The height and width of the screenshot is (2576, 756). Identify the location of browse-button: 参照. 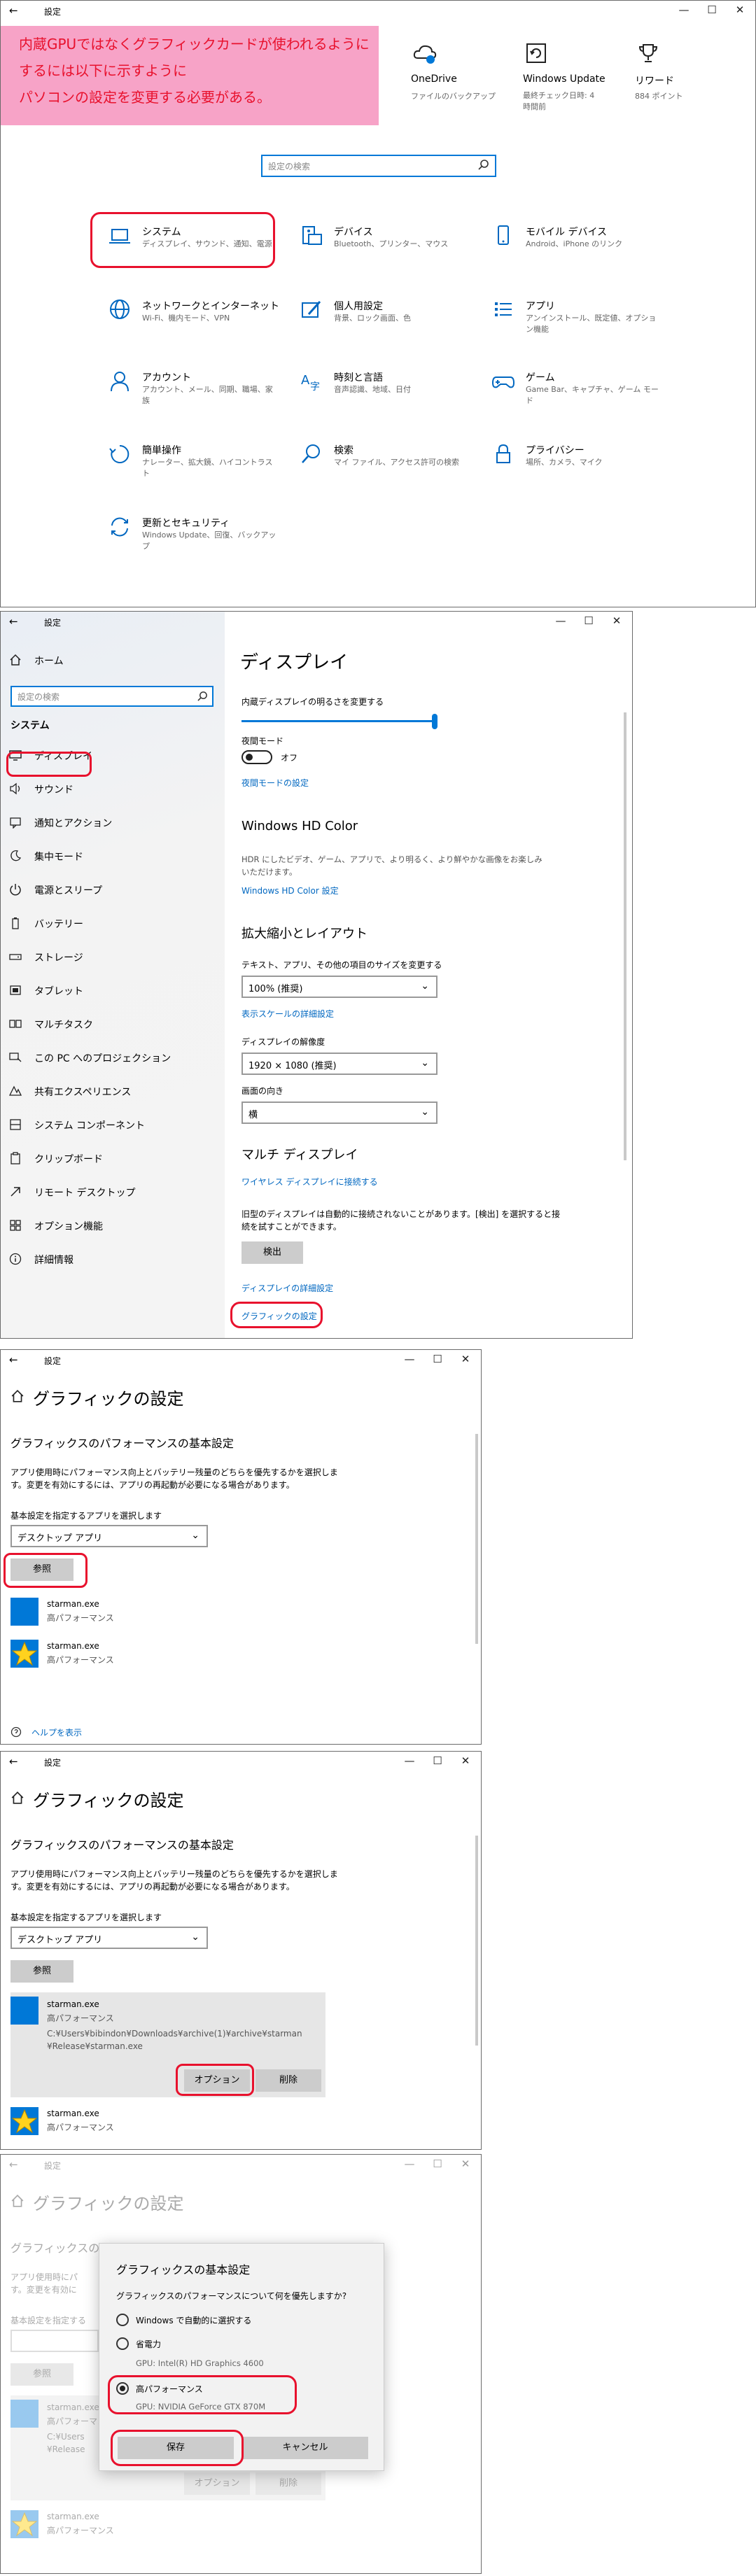
(42, 1971).